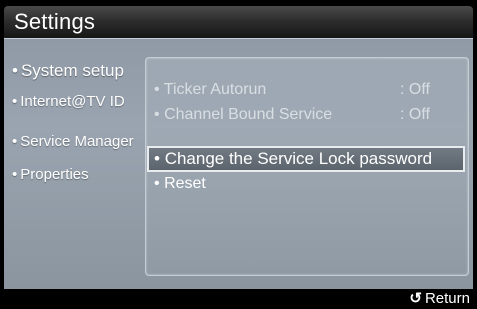  I want to click on option-ticker-autorun: • Ticker Autorun : Off, so click(307, 90).